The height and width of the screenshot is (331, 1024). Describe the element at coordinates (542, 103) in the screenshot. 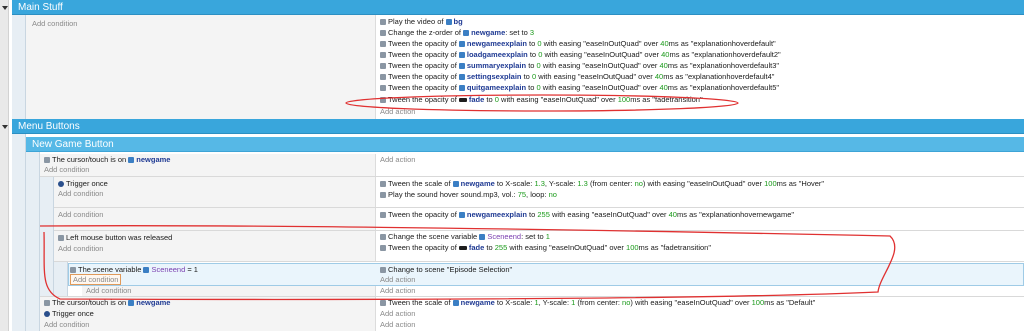

I see `annotation-ellipse` at that location.